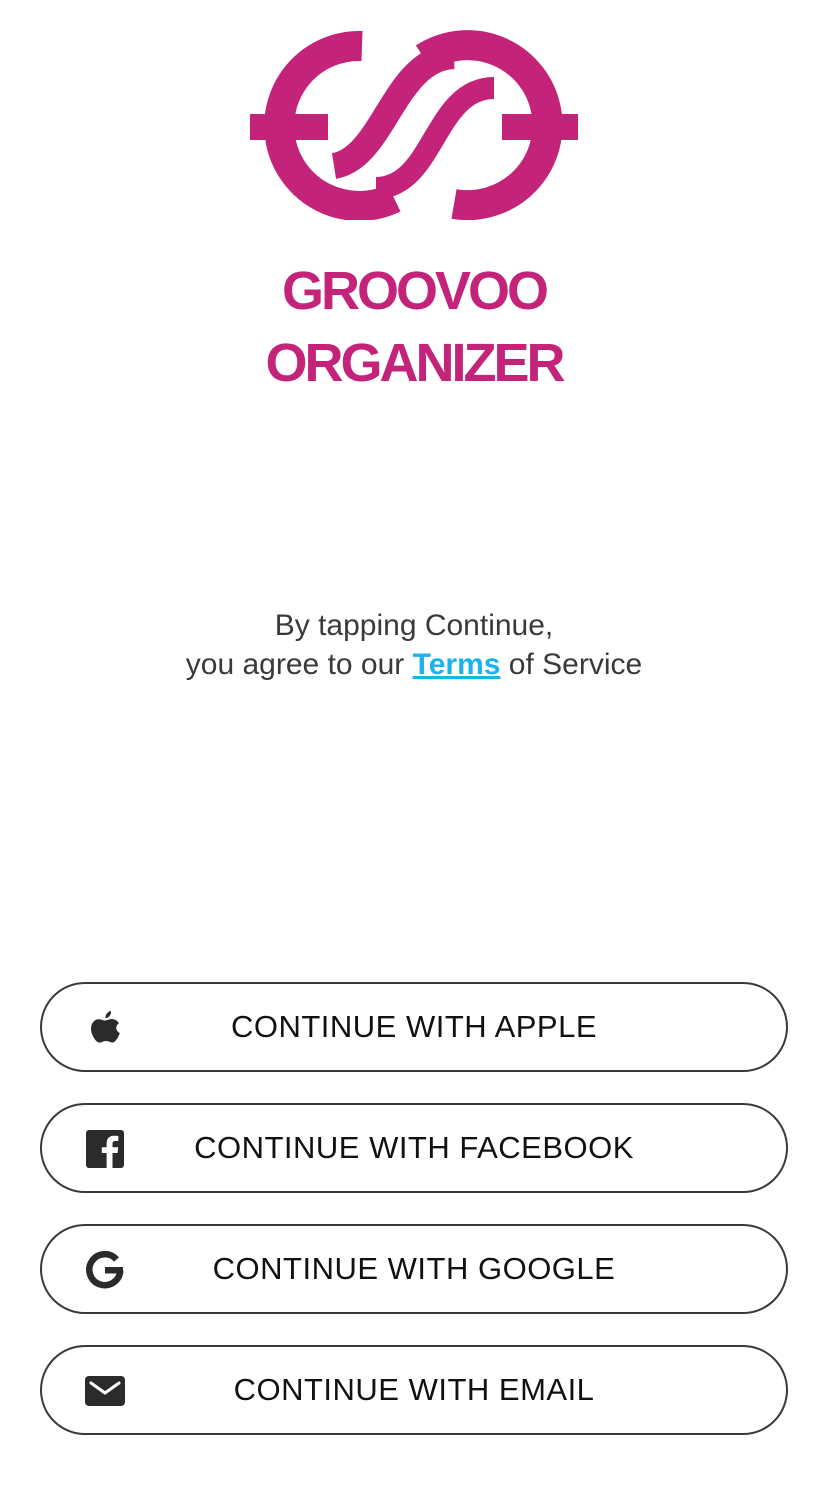 The height and width of the screenshot is (1498, 828). Describe the element at coordinates (415, 363) in the screenshot. I see `brand-title-line2: ORGANIZER` at that location.